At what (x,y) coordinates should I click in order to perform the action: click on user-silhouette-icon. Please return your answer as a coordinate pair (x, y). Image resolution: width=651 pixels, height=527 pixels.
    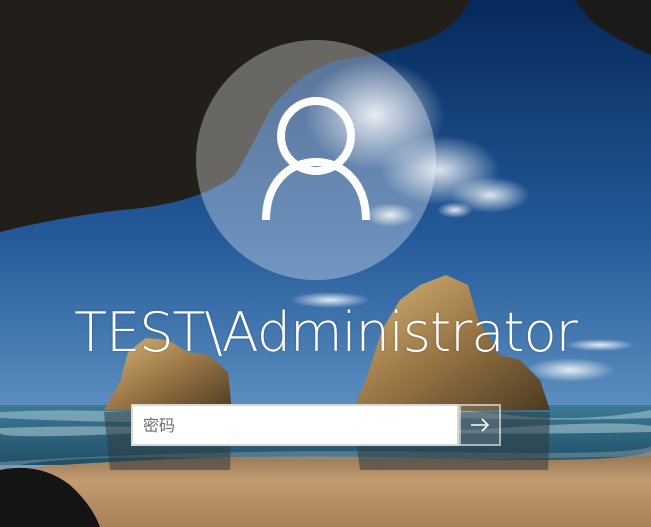
    Looking at the image, I should click on (316, 159).